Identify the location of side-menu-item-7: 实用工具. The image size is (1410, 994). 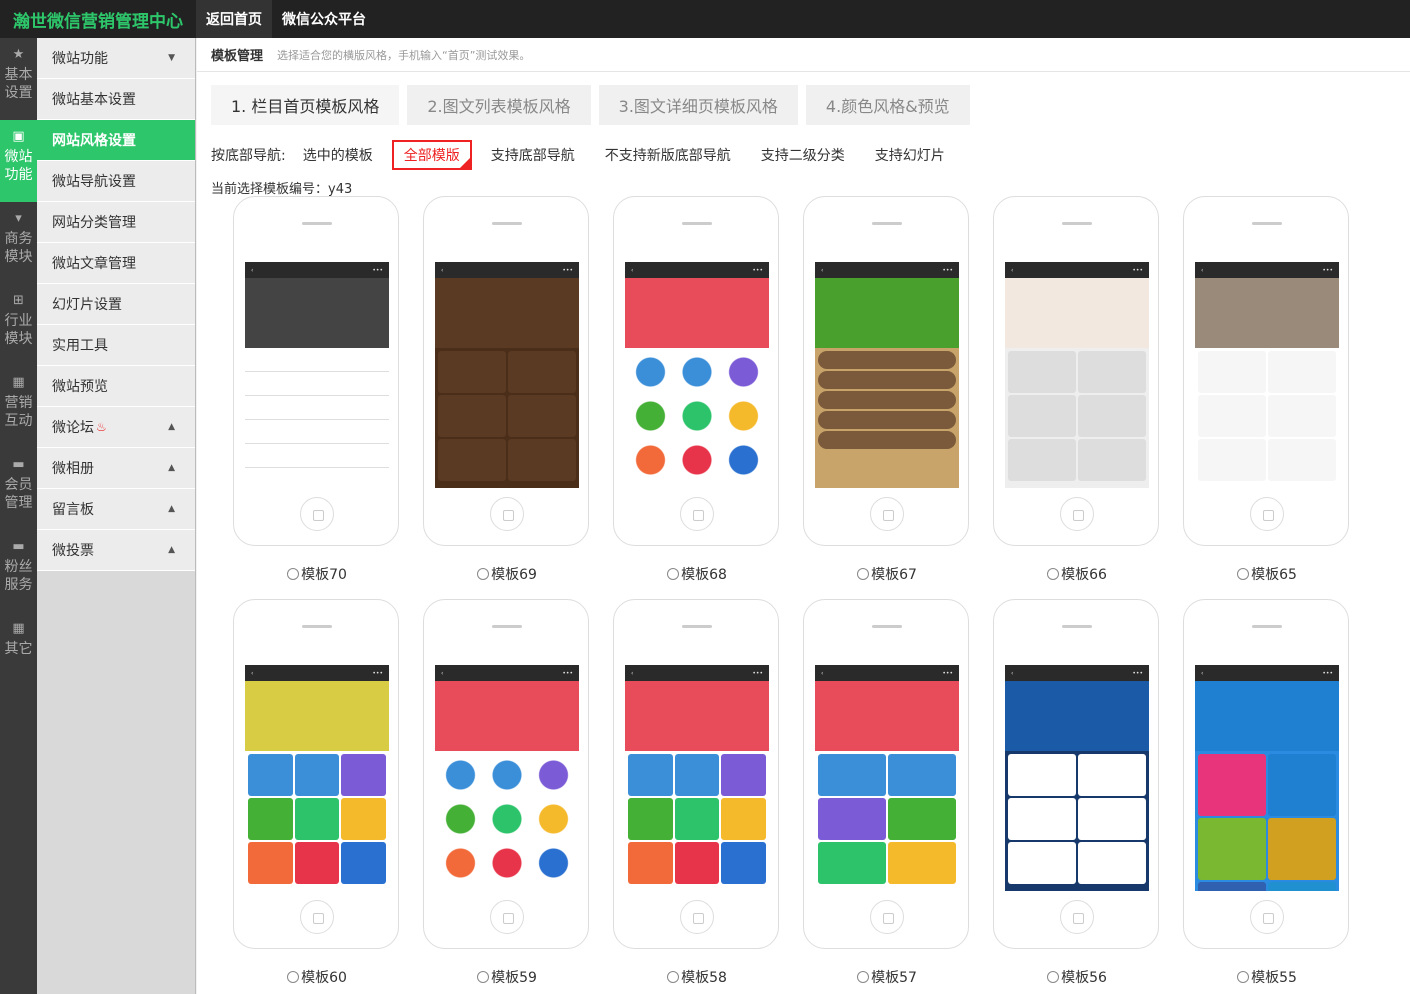
(116, 345).